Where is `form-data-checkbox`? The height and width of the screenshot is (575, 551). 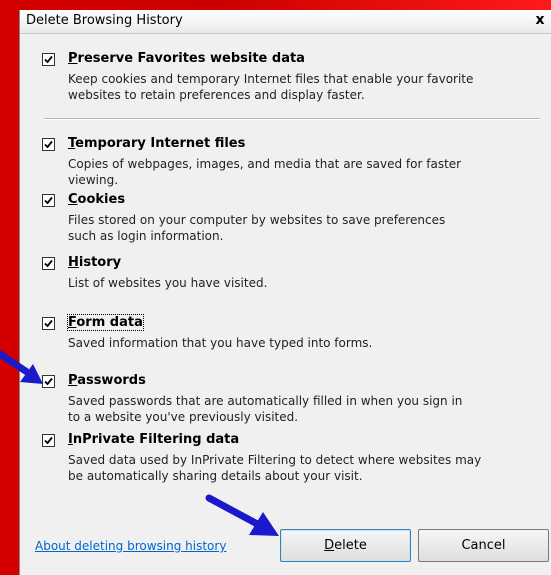 form-data-checkbox is located at coordinates (48, 323).